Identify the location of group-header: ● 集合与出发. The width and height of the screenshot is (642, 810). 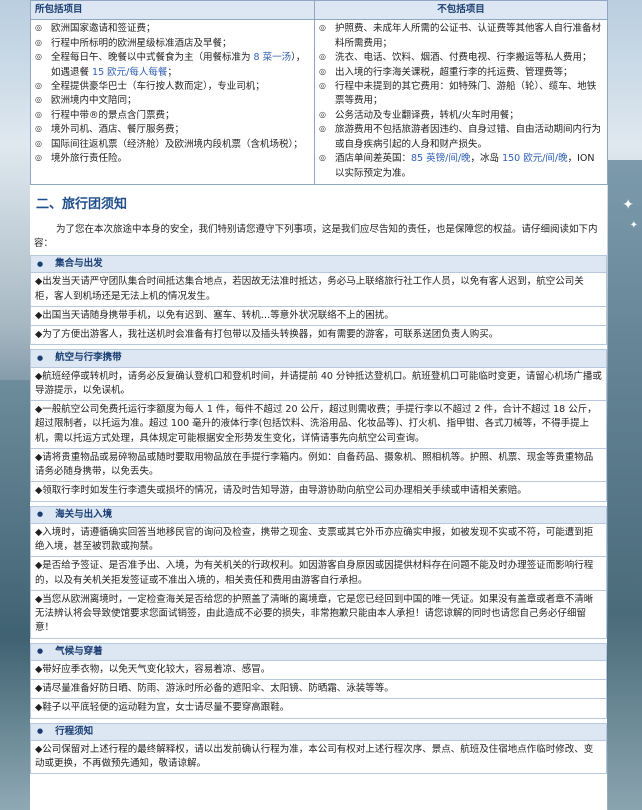
(318, 264).